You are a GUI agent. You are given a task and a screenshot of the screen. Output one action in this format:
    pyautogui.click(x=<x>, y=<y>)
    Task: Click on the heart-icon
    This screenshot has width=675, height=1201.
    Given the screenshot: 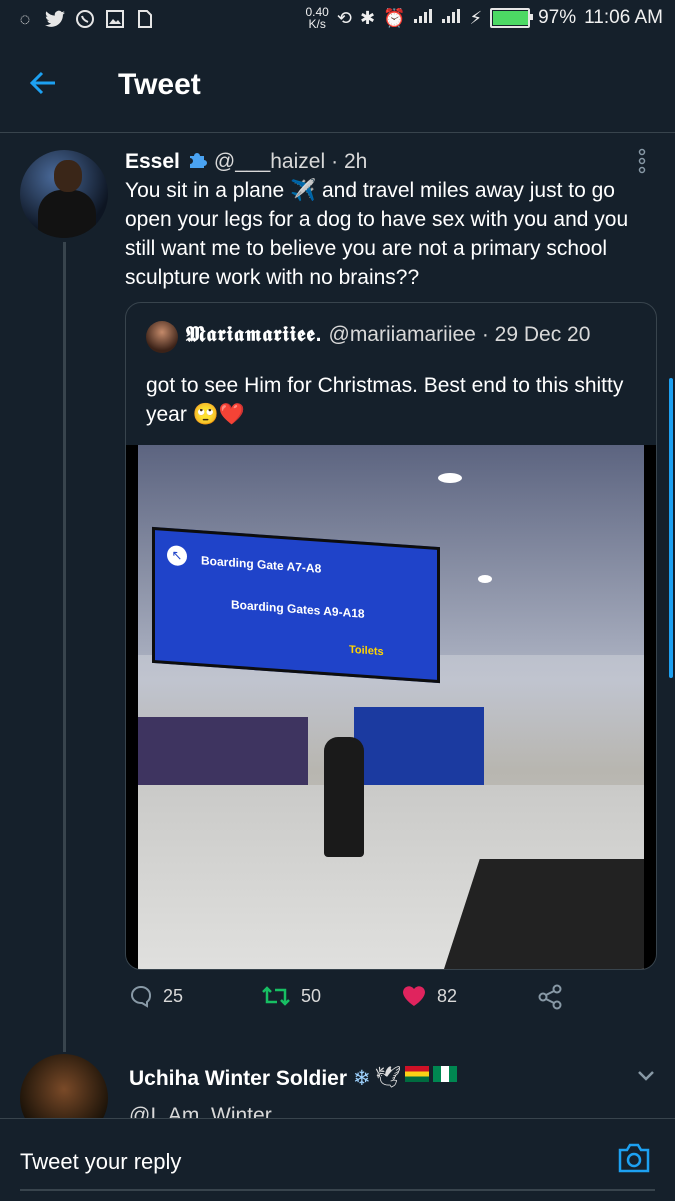 What is the action you would take?
    pyautogui.click(x=414, y=996)
    